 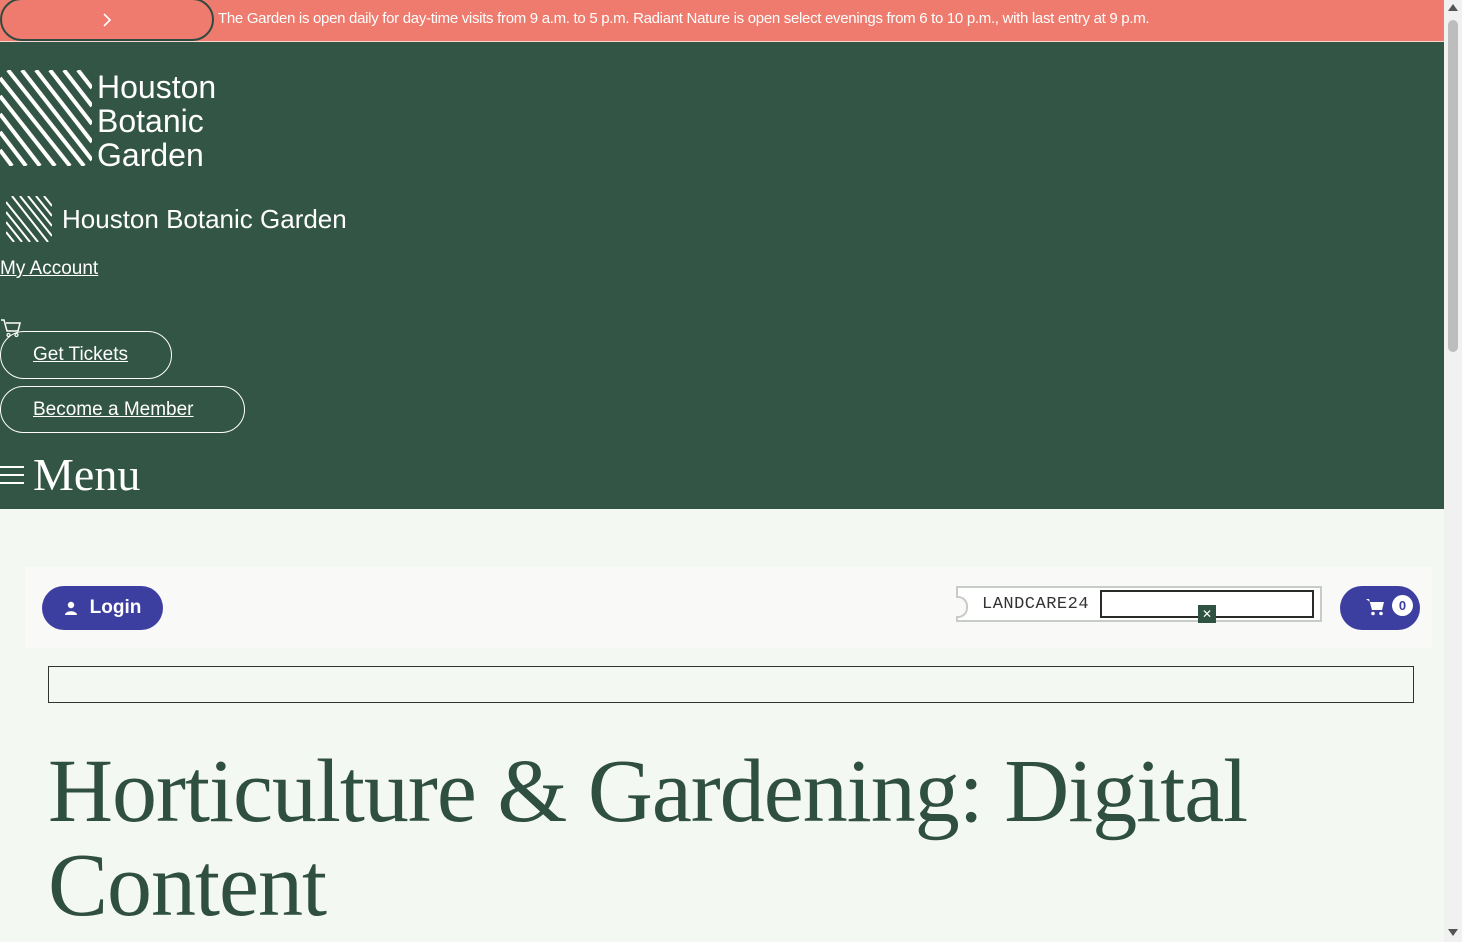 What do you see at coordinates (731, 684) in the screenshot?
I see `search-input` at bounding box center [731, 684].